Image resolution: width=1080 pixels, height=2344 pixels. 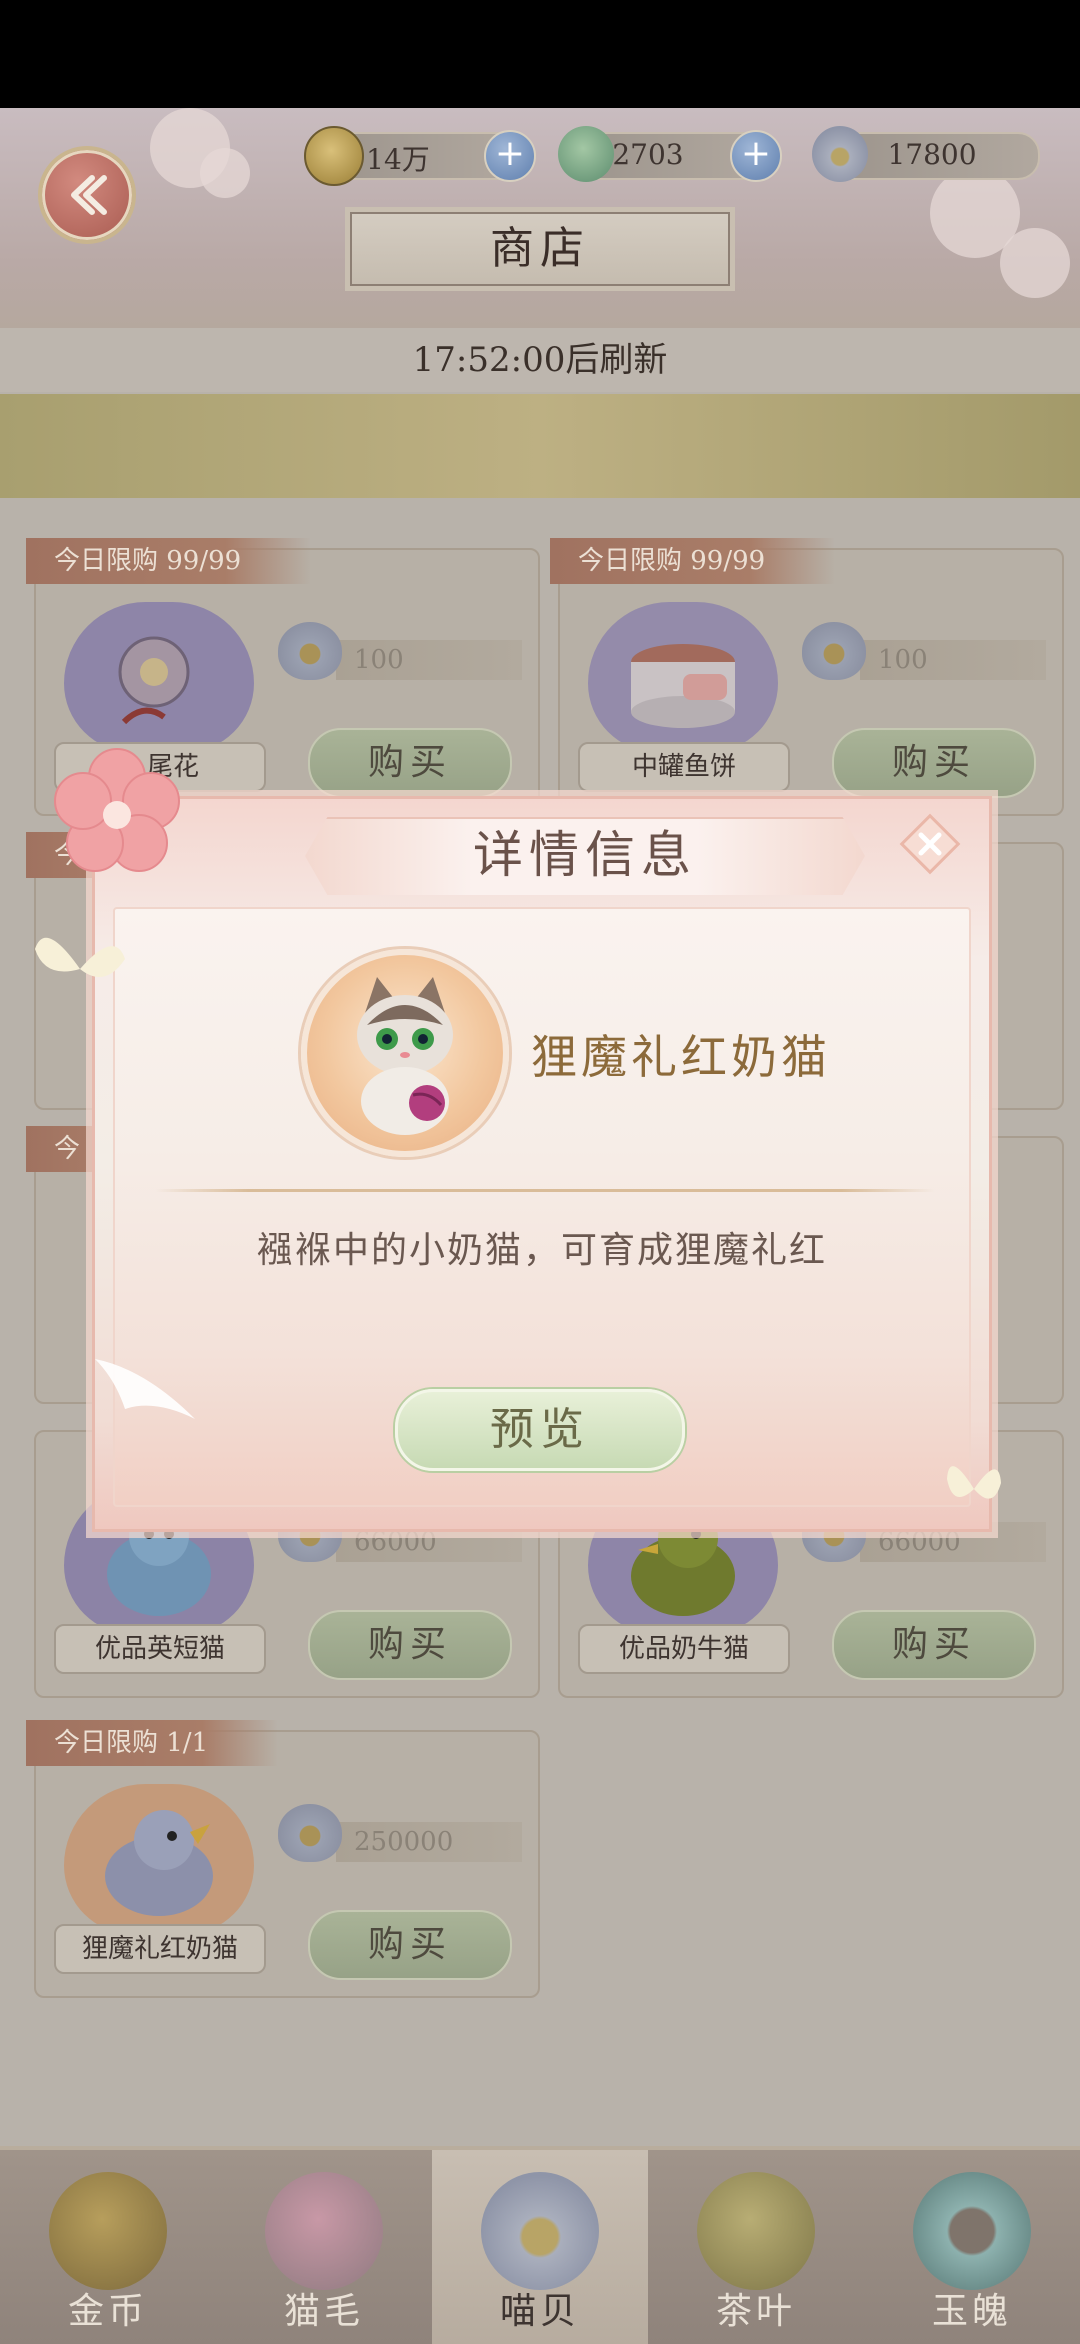 What do you see at coordinates (117, 810) in the screenshot?
I see `plum-blossom-icon` at bounding box center [117, 810].